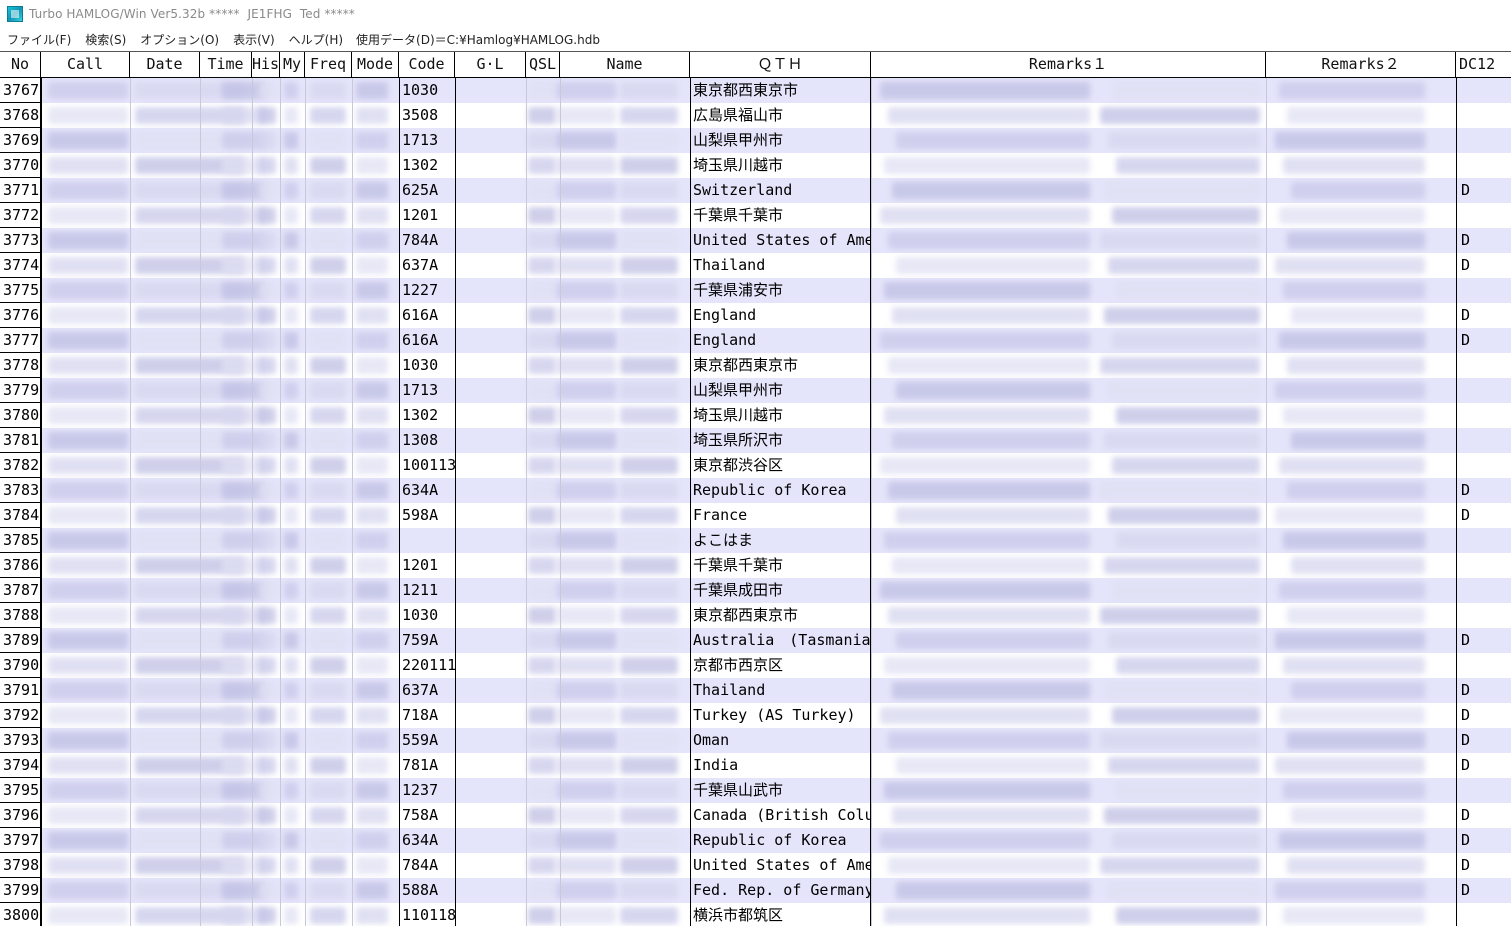  What do you see at coordinates (20, 565) in the screenshot?
I see `row-number: 3786` at bounding box center [20, 565].